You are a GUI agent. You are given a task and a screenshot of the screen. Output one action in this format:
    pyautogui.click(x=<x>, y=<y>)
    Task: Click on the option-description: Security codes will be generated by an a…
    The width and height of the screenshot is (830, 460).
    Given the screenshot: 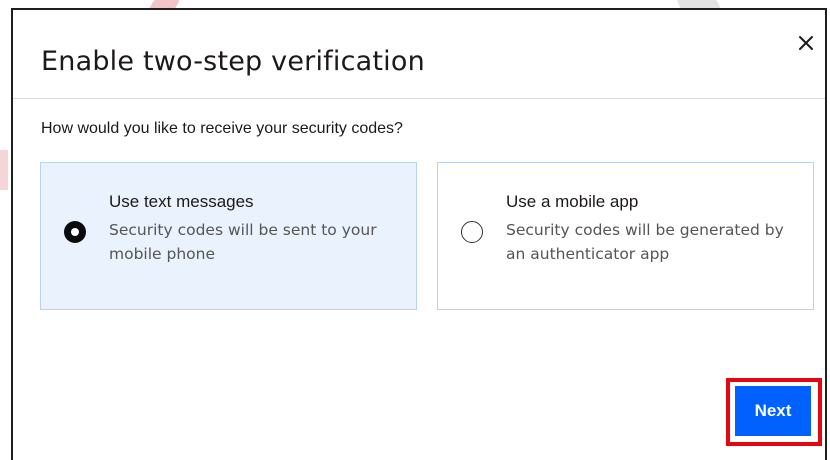 What is the action you would take?
    pyautogui.click(x=645, y=242)
    